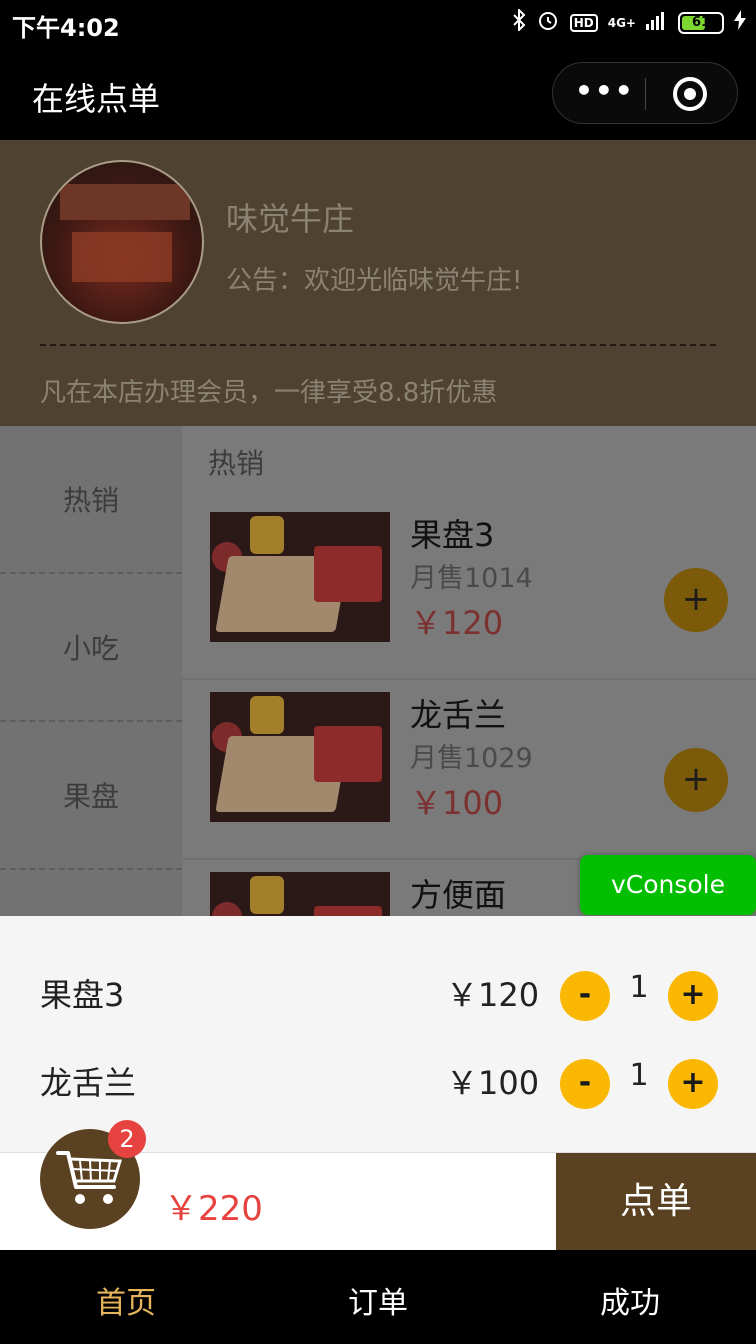  I want to click on category-item-snack: 小吃, so click(91, 648).